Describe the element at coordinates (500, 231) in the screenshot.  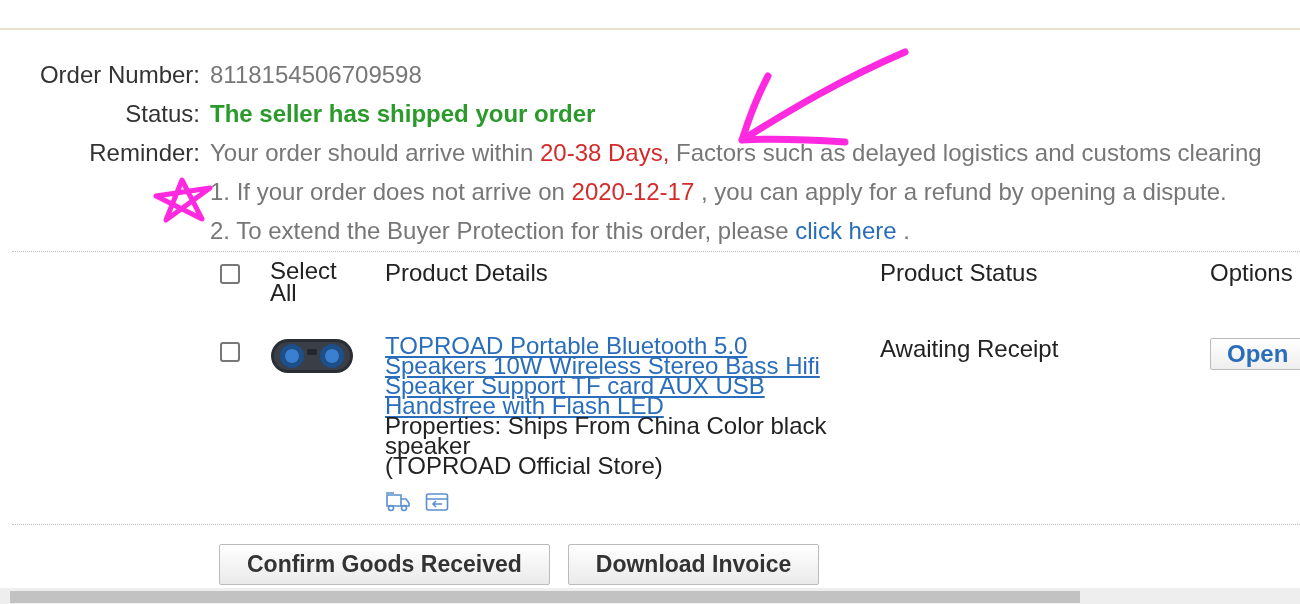
I see `reminder-text: 2. To extend the Buyer Protection for this order, please` at that location.